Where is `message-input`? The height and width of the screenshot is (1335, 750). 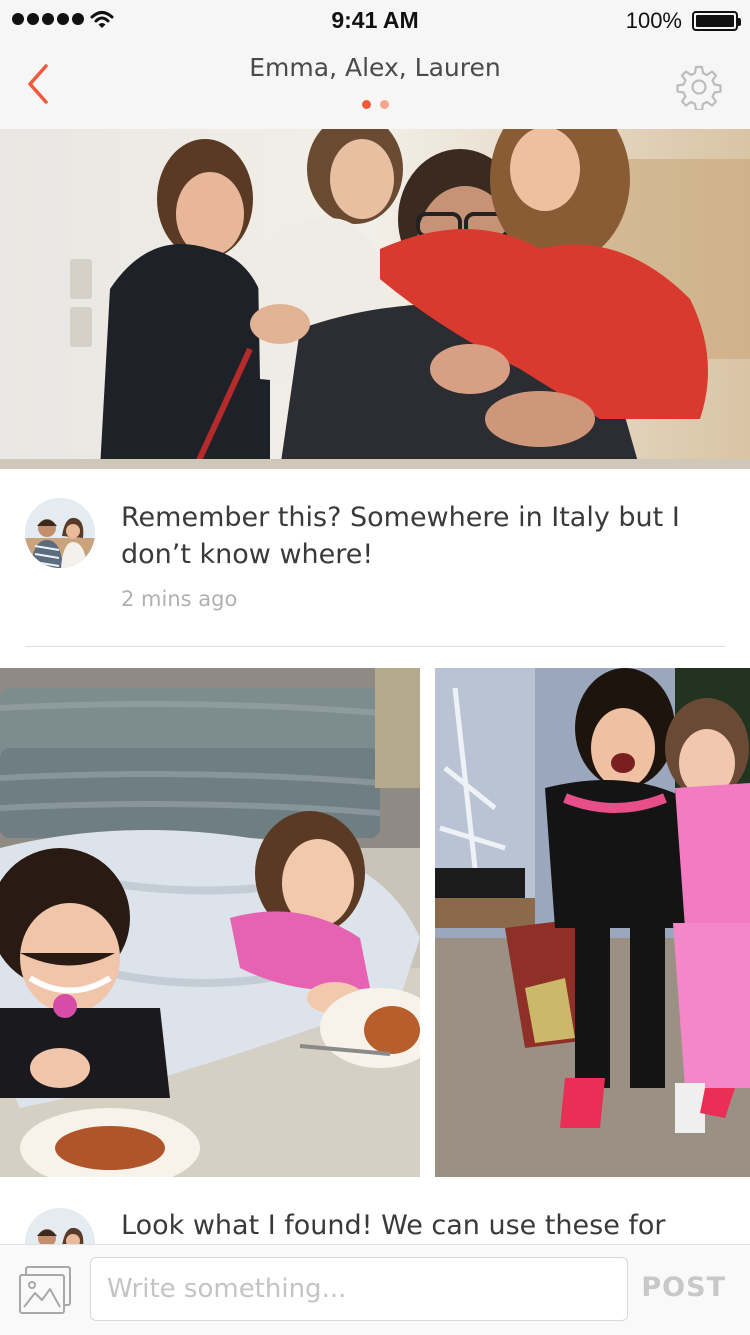 message-input is located at coordinates (359, 1289).